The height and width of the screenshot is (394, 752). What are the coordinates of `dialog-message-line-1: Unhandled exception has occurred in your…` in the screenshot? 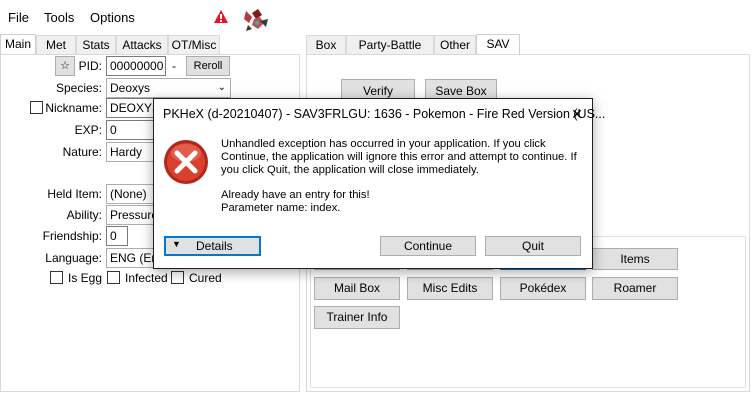 It's located at (383, 144).